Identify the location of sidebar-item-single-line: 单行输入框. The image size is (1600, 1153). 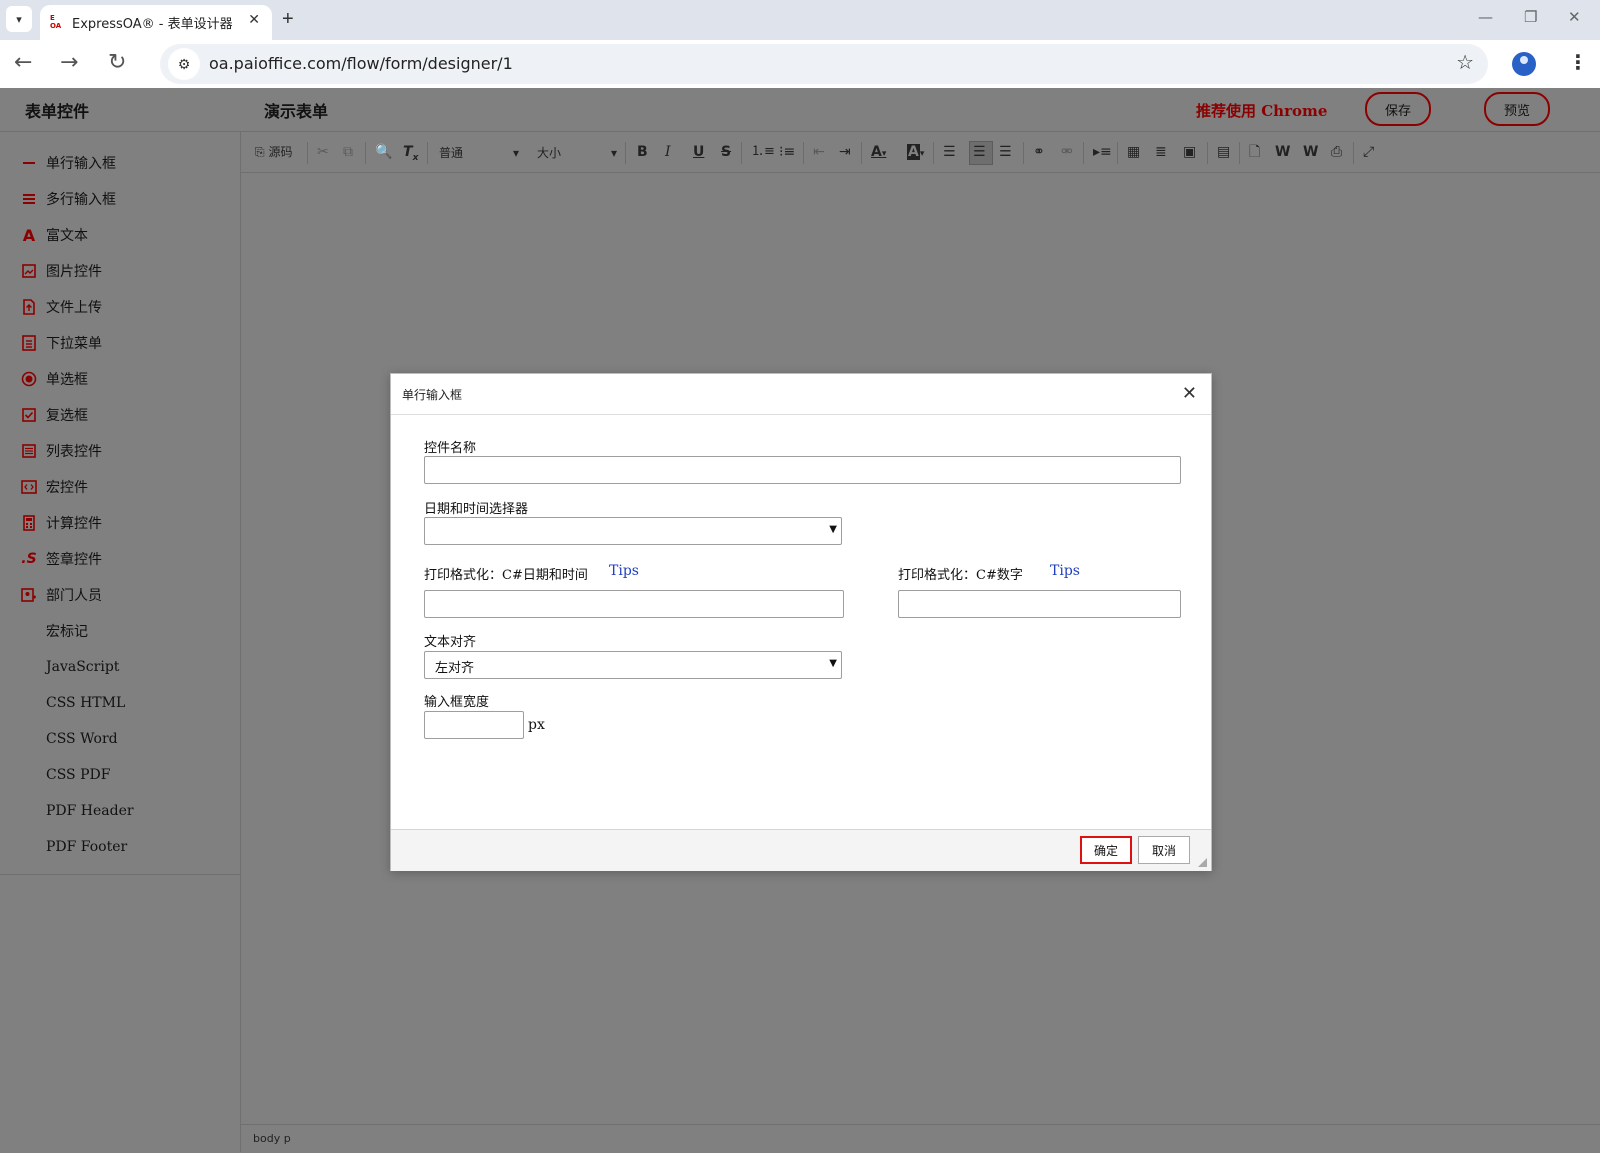
(68, 163).